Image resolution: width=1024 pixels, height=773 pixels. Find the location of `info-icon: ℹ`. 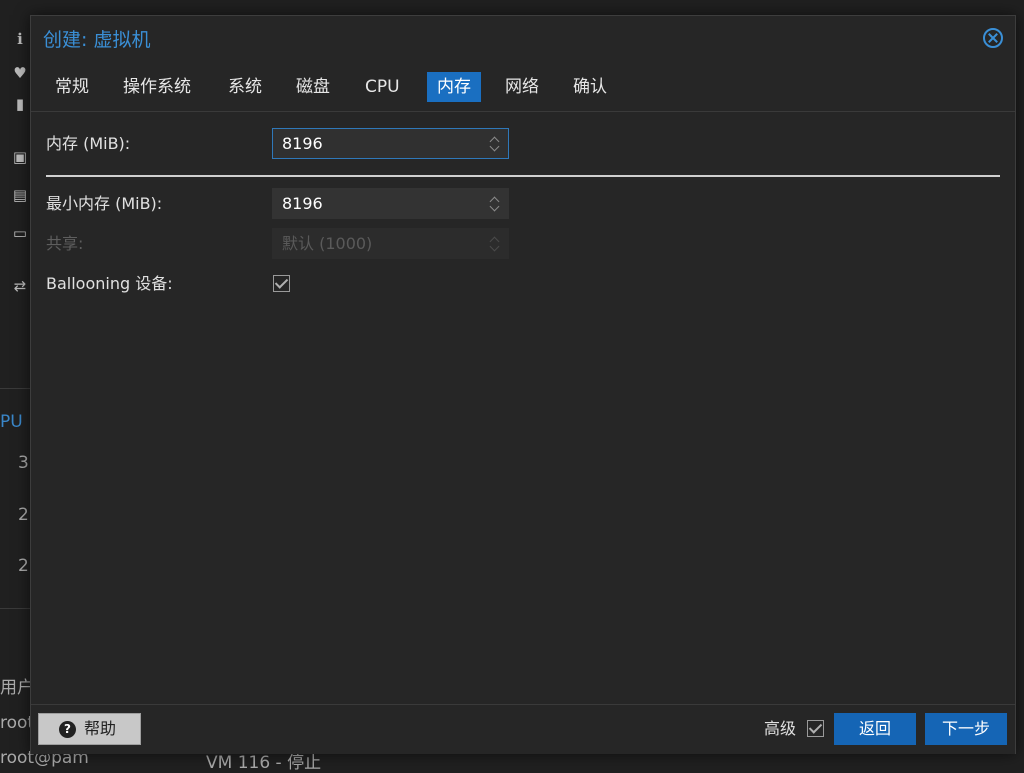

info-icon: ℹ is located at coordinates (20, 39).